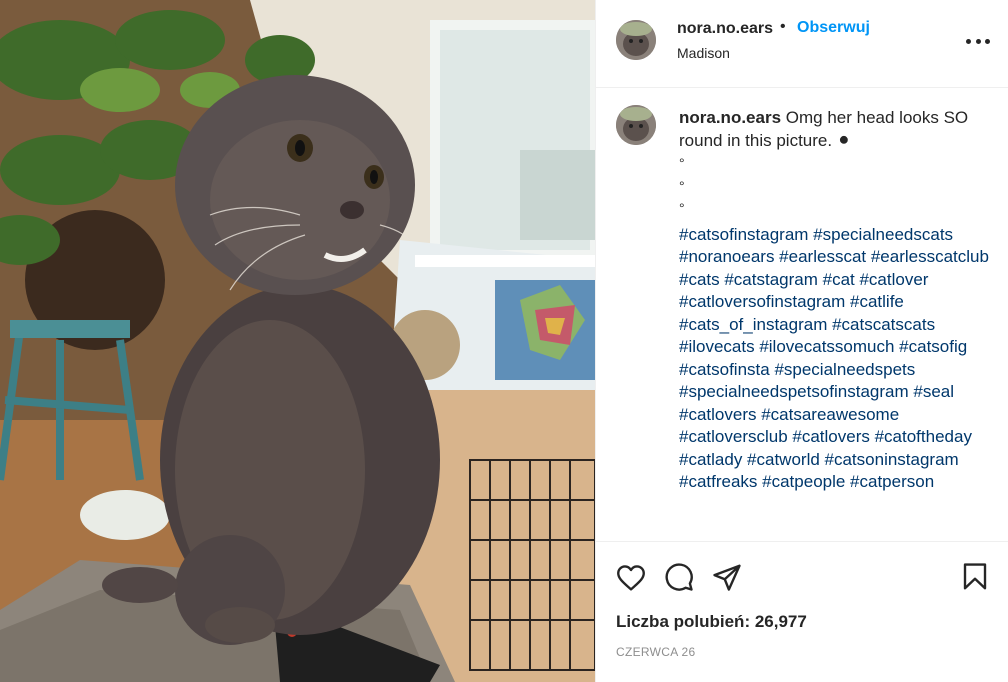  I want to click on follow-button: Obserwuj, so click(833, 28).